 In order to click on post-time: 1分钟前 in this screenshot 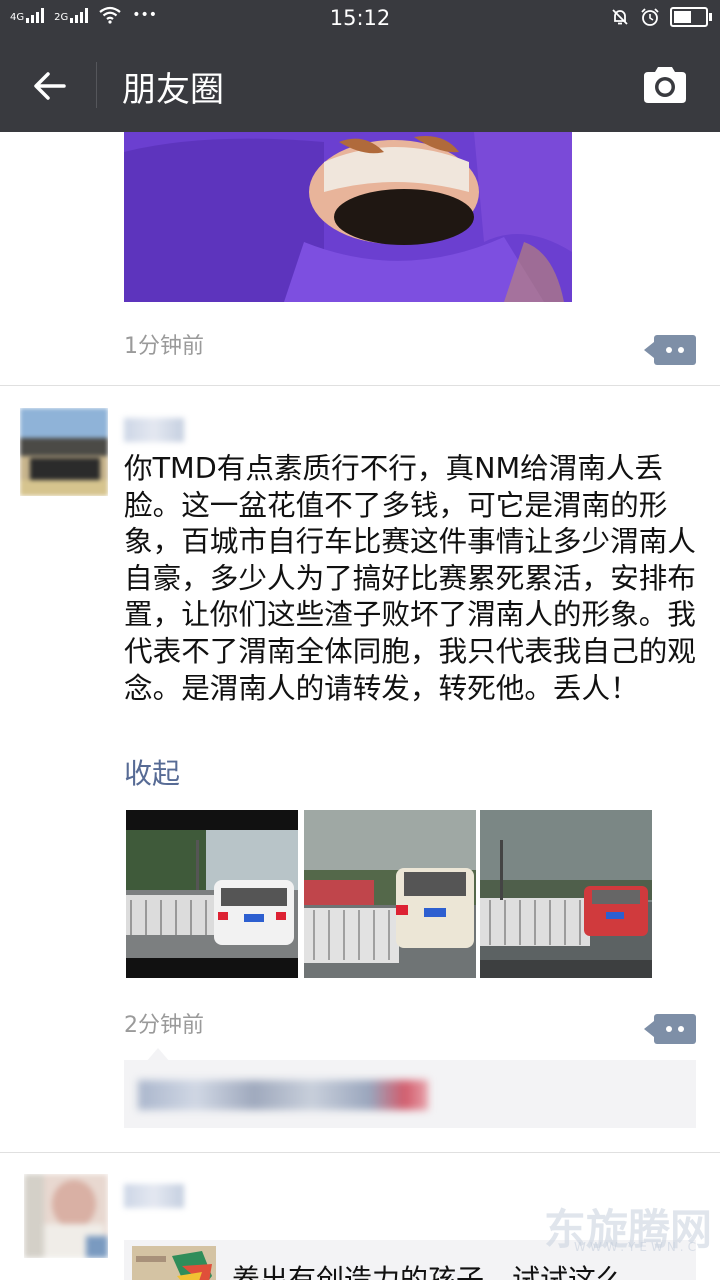, I will do `click(164, 346)`.